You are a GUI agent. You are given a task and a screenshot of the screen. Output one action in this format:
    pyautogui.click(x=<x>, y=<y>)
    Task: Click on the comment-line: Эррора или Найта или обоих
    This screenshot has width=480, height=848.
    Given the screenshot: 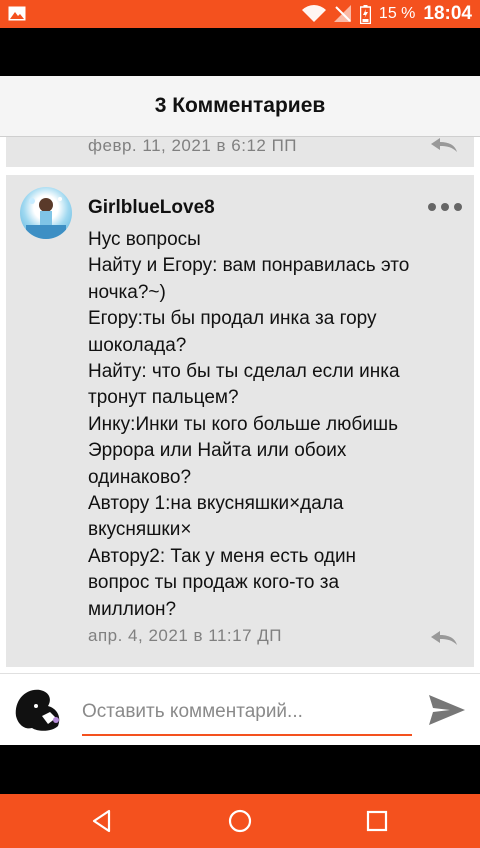 What is the action you would take?
    pyautogui.click(x=217, y=451)
    